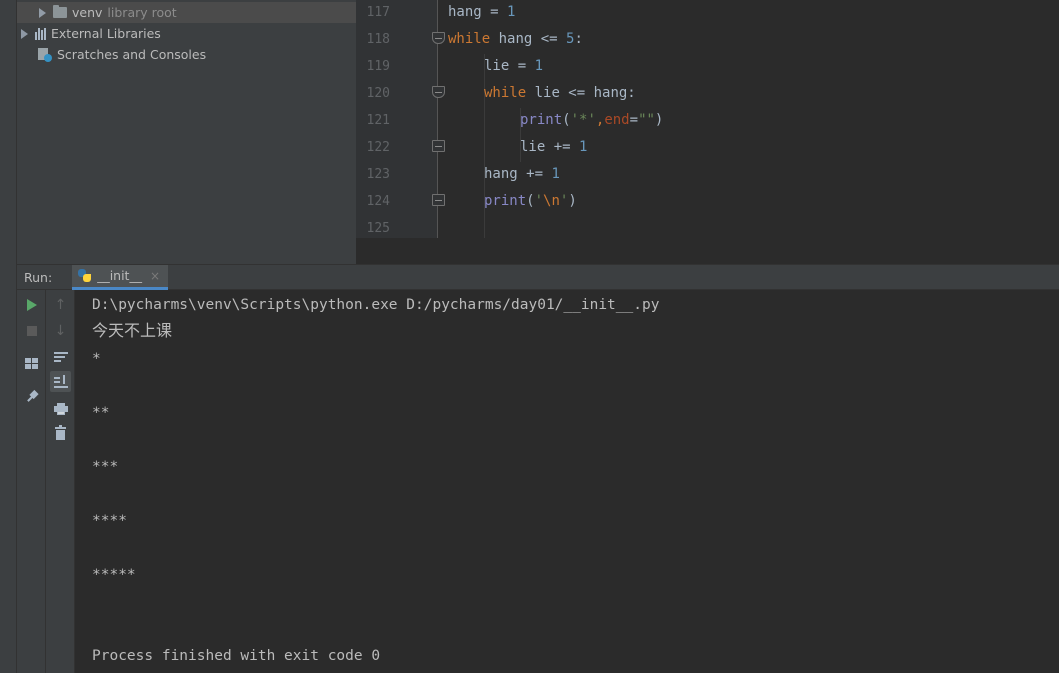 This screenshot has width=1059, height=673. I want to click on code-line-124: print('\n'), so click(530, 201).